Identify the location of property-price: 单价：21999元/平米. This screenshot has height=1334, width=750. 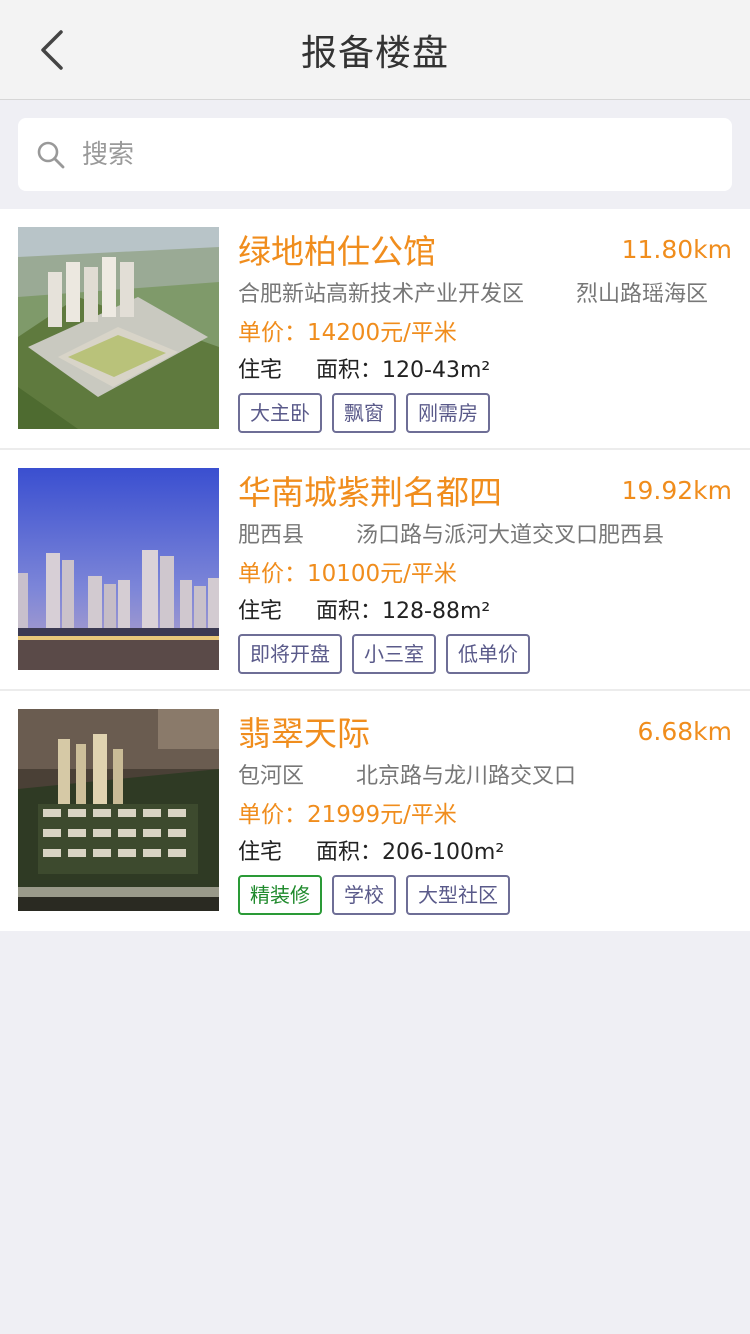
(347, 815).